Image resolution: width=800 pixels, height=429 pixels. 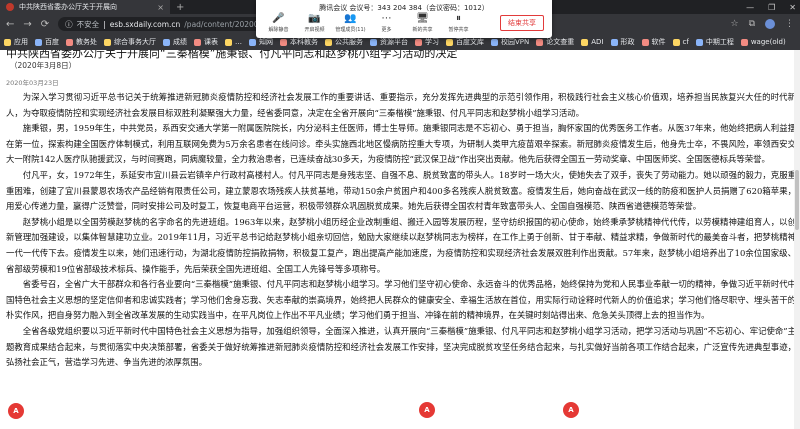 What do you see at coordinates (344, 42) in the screenshot?
I see `bookmark-item: 公共服务` at bounding box center [344, 42].